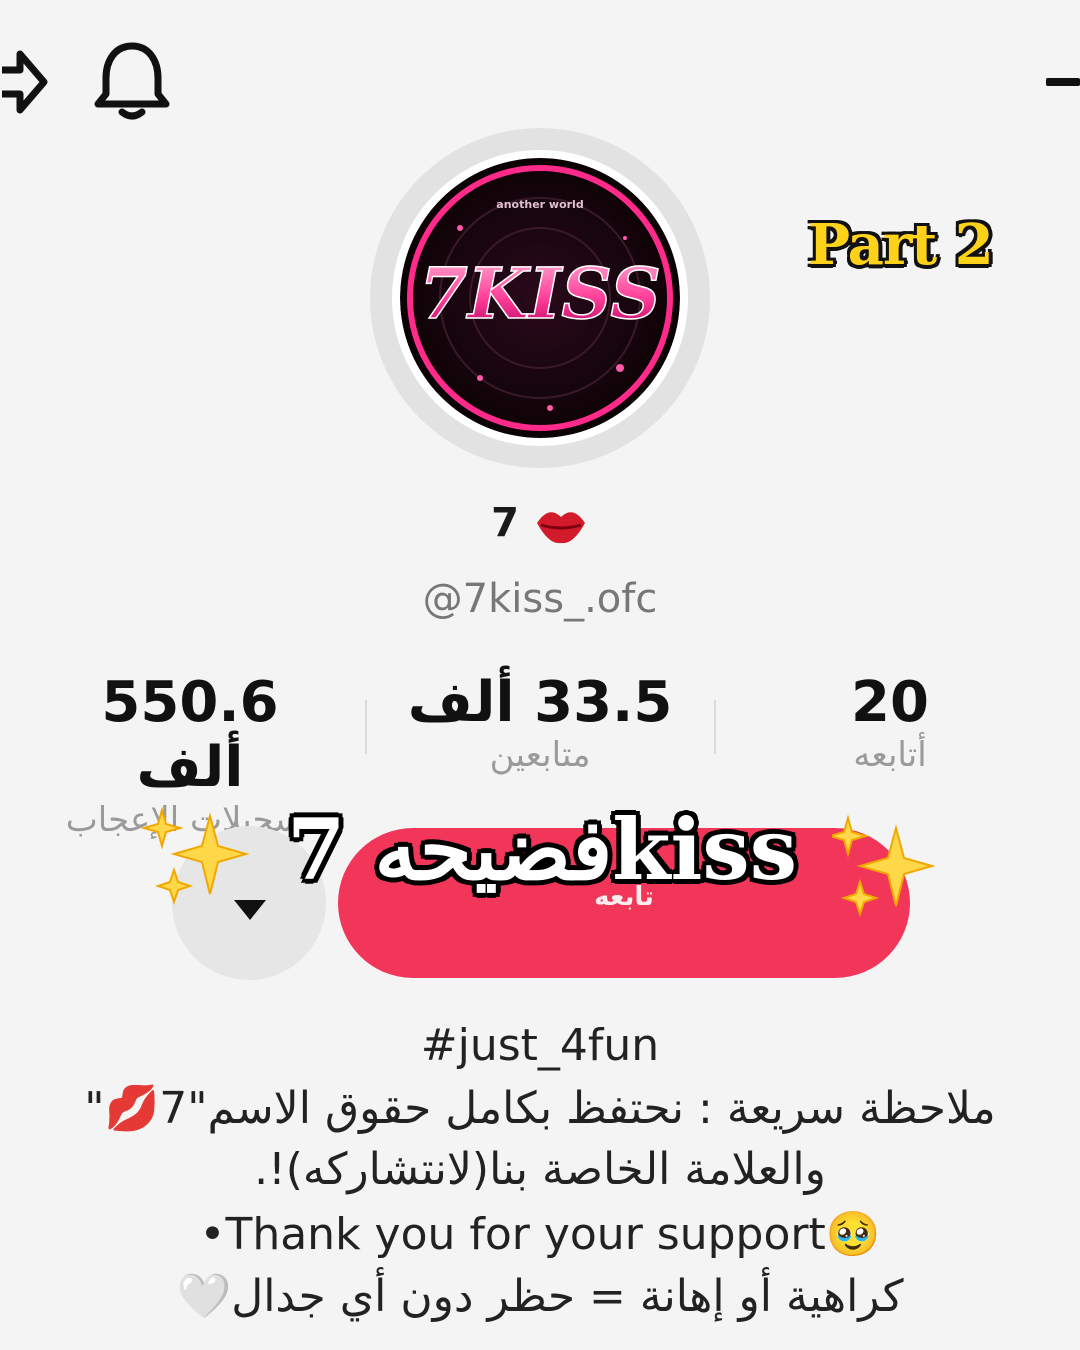 This screenshot has height=1350, width=1080. What do you see at coordinates (190, 735) in the screenshot?
I see `likes-count: 550.6 ألف` at bounding box center [190, 735].